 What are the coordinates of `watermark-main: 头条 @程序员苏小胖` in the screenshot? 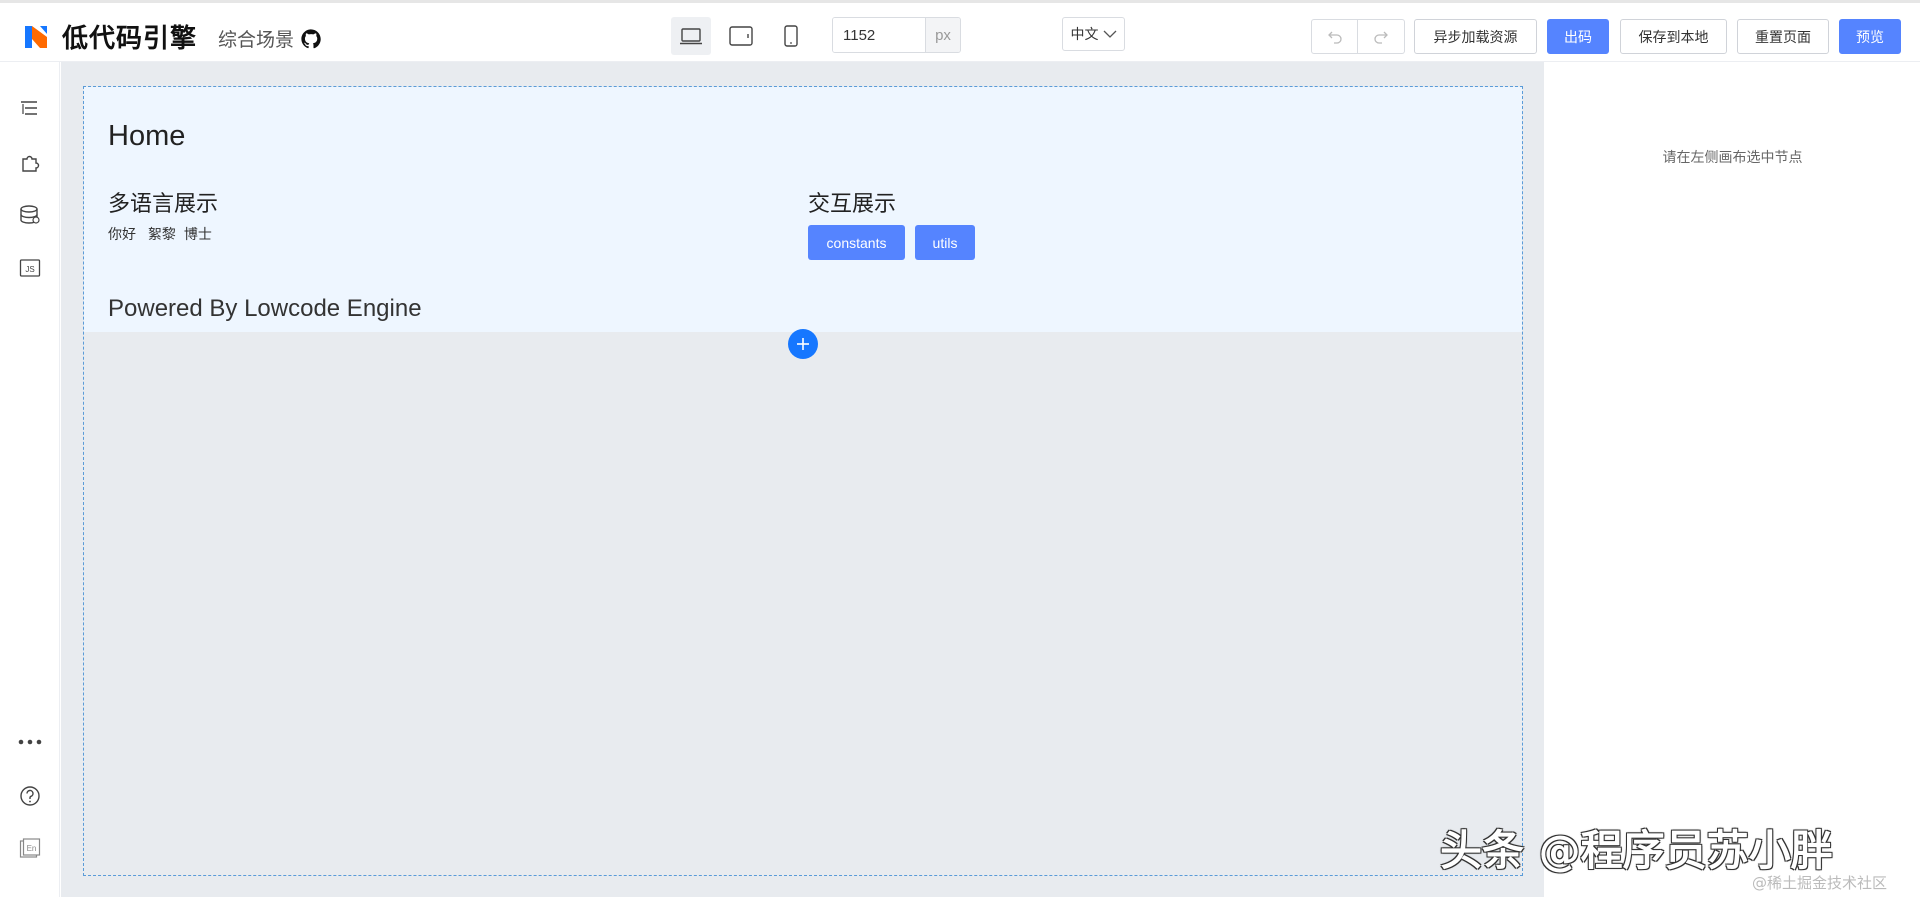 It's located at (1636, 850).